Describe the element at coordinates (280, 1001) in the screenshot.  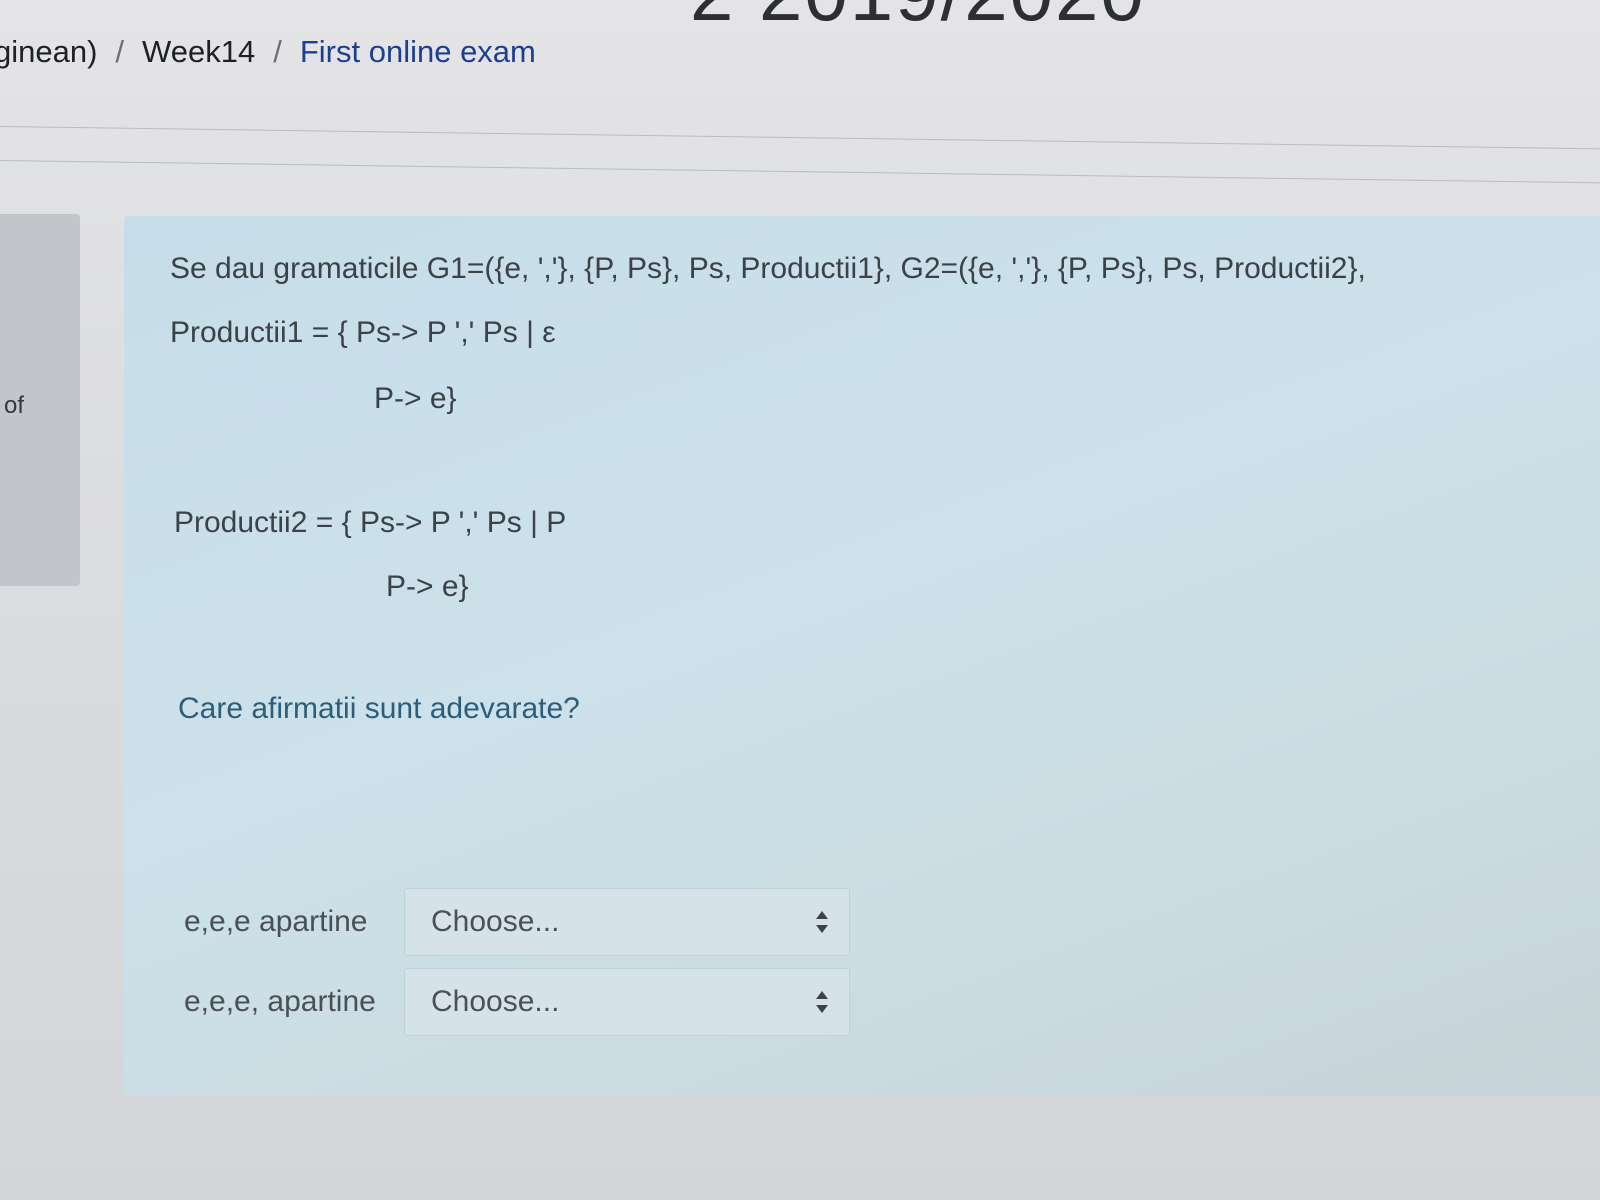
I see `answer-label: e,e,e, apartine` at that location.